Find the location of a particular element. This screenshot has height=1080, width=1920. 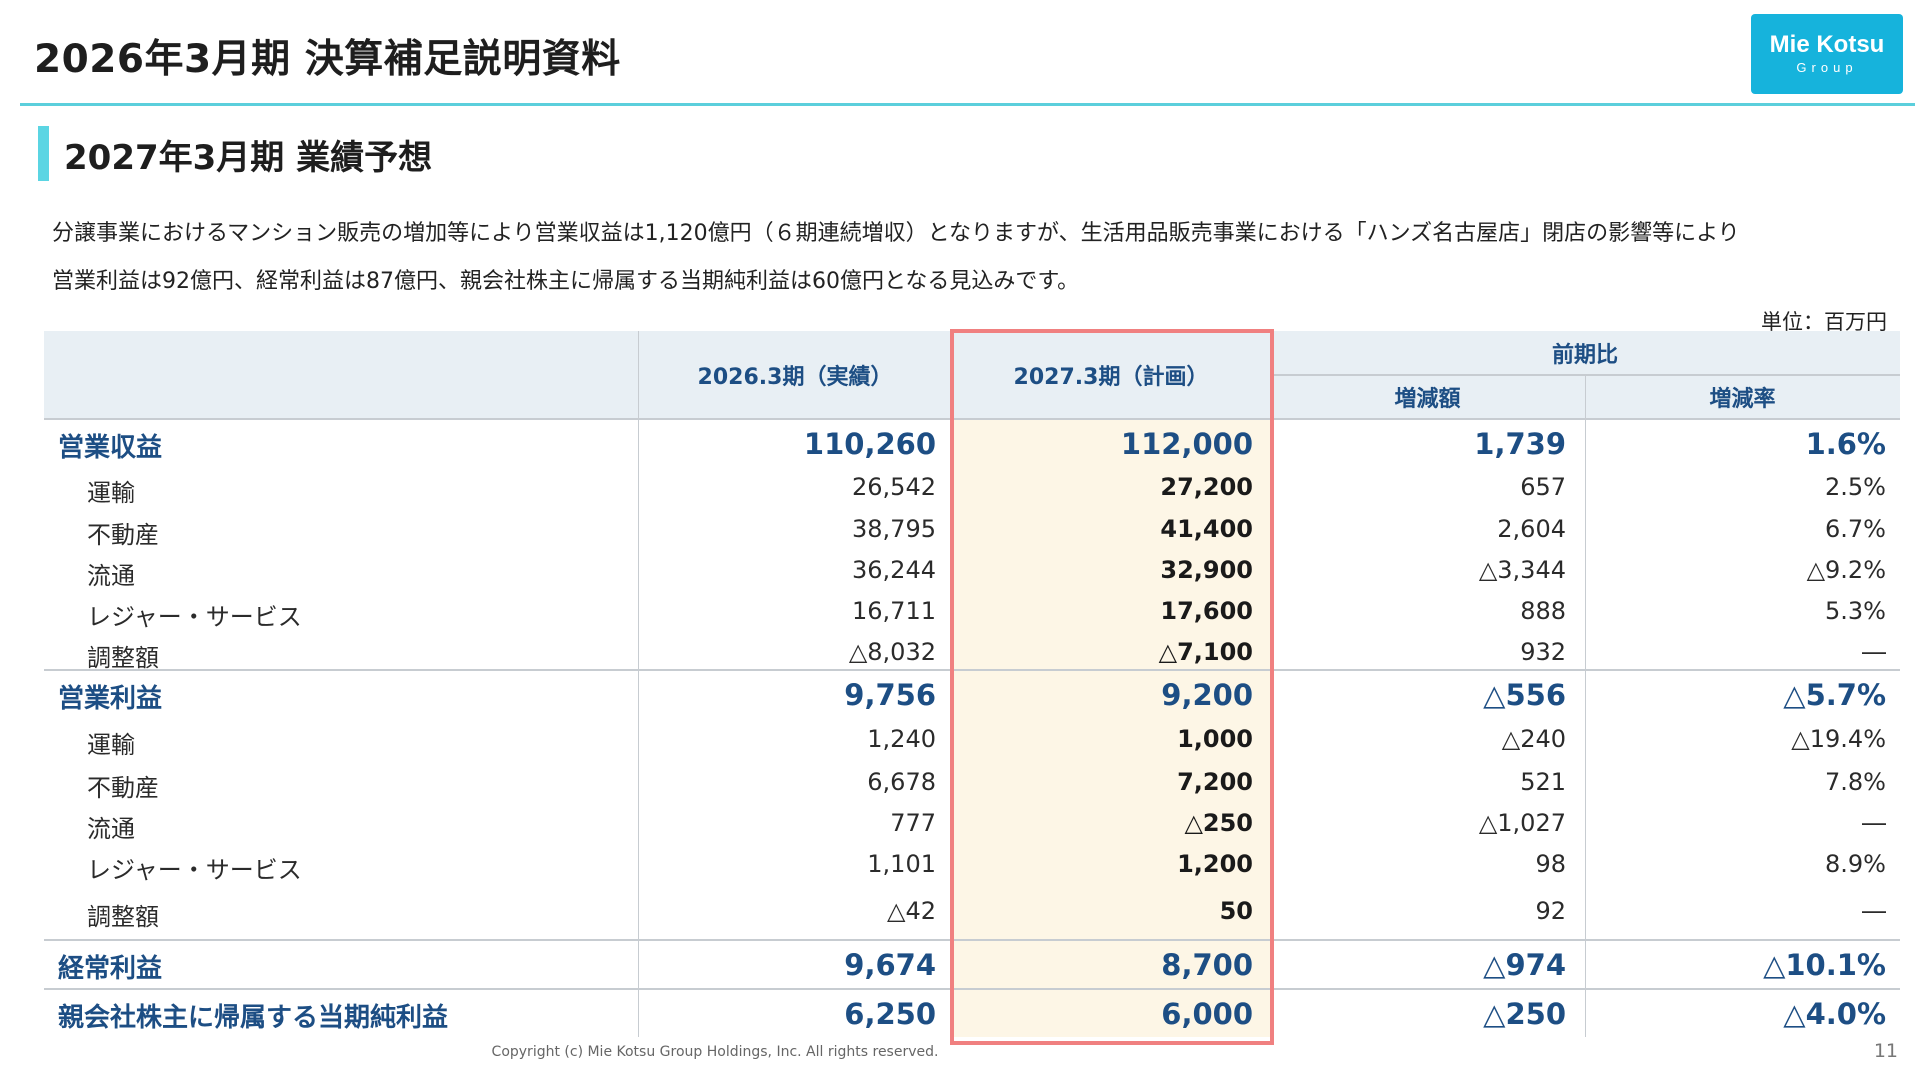

section-title: 2027年3月期 業績予想 is located at coordinates (248, 158).